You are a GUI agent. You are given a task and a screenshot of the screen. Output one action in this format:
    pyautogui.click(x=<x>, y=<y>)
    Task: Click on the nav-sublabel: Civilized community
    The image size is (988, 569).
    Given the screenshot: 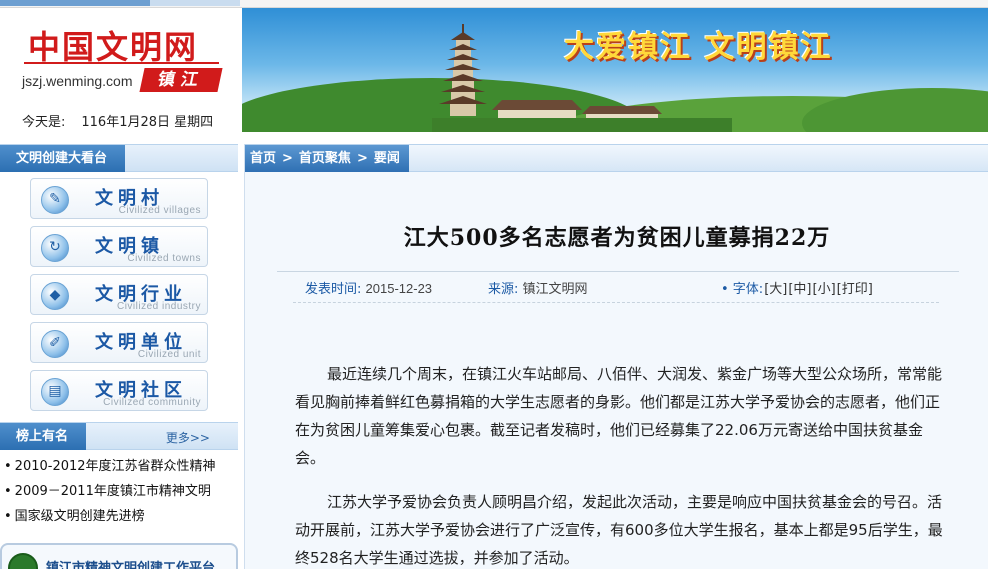 What is the action you would take?
    pyautogui.click(x=152, y=402)
    